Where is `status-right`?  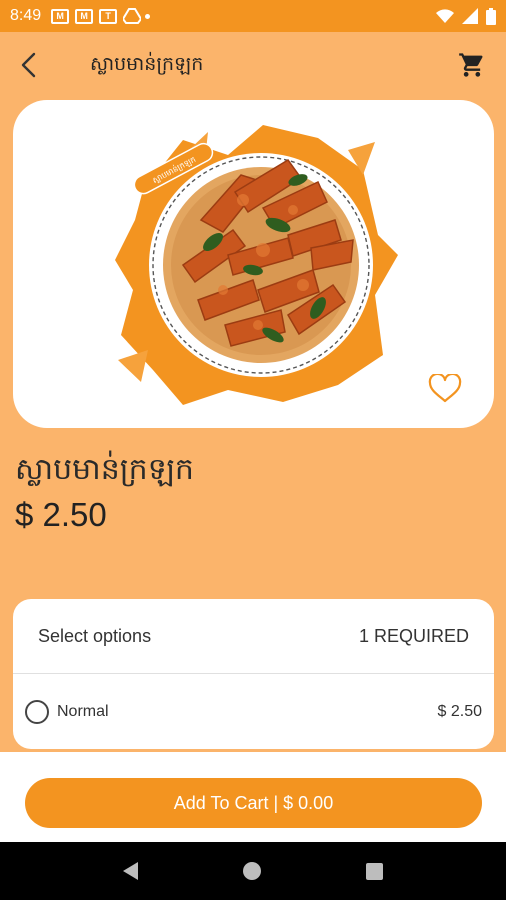 status-right is located at coordinates (466, 16).